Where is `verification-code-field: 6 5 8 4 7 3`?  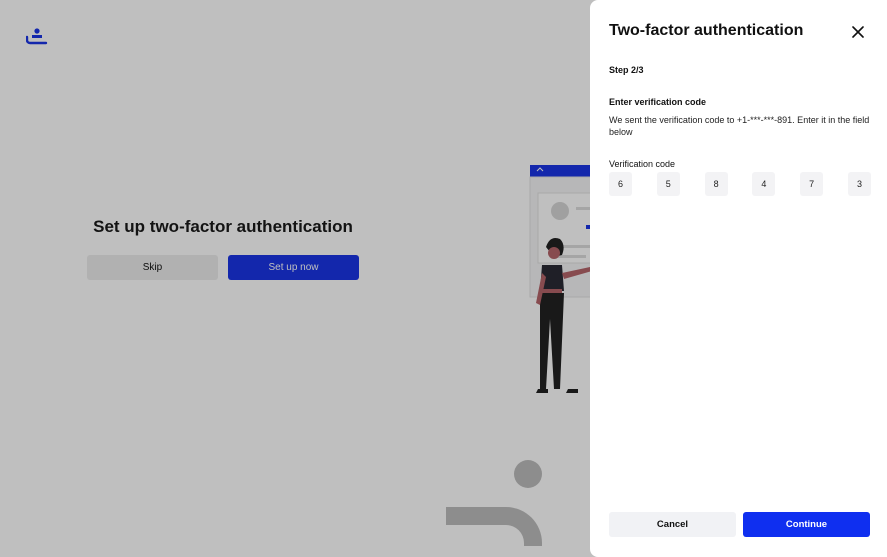
verification-code-field: 6 5 8 4 7 3 is located at coordinates (740, 184).